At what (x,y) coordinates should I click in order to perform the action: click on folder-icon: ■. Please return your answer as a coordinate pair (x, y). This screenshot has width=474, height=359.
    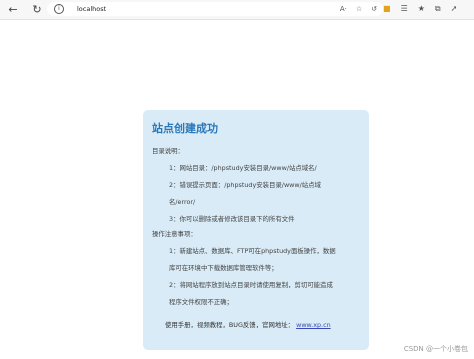
    Looking at the image, I should click on (387, 9).